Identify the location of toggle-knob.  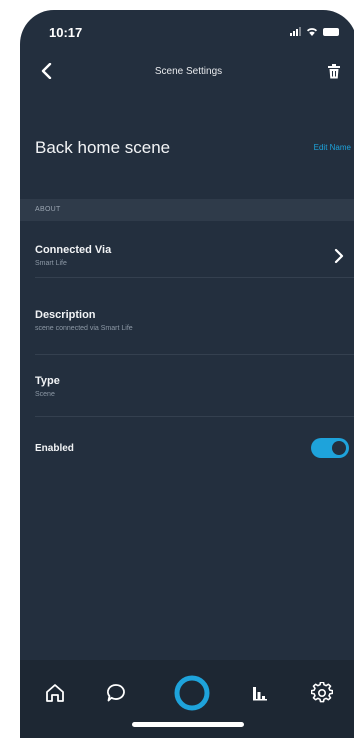
(339, 448).